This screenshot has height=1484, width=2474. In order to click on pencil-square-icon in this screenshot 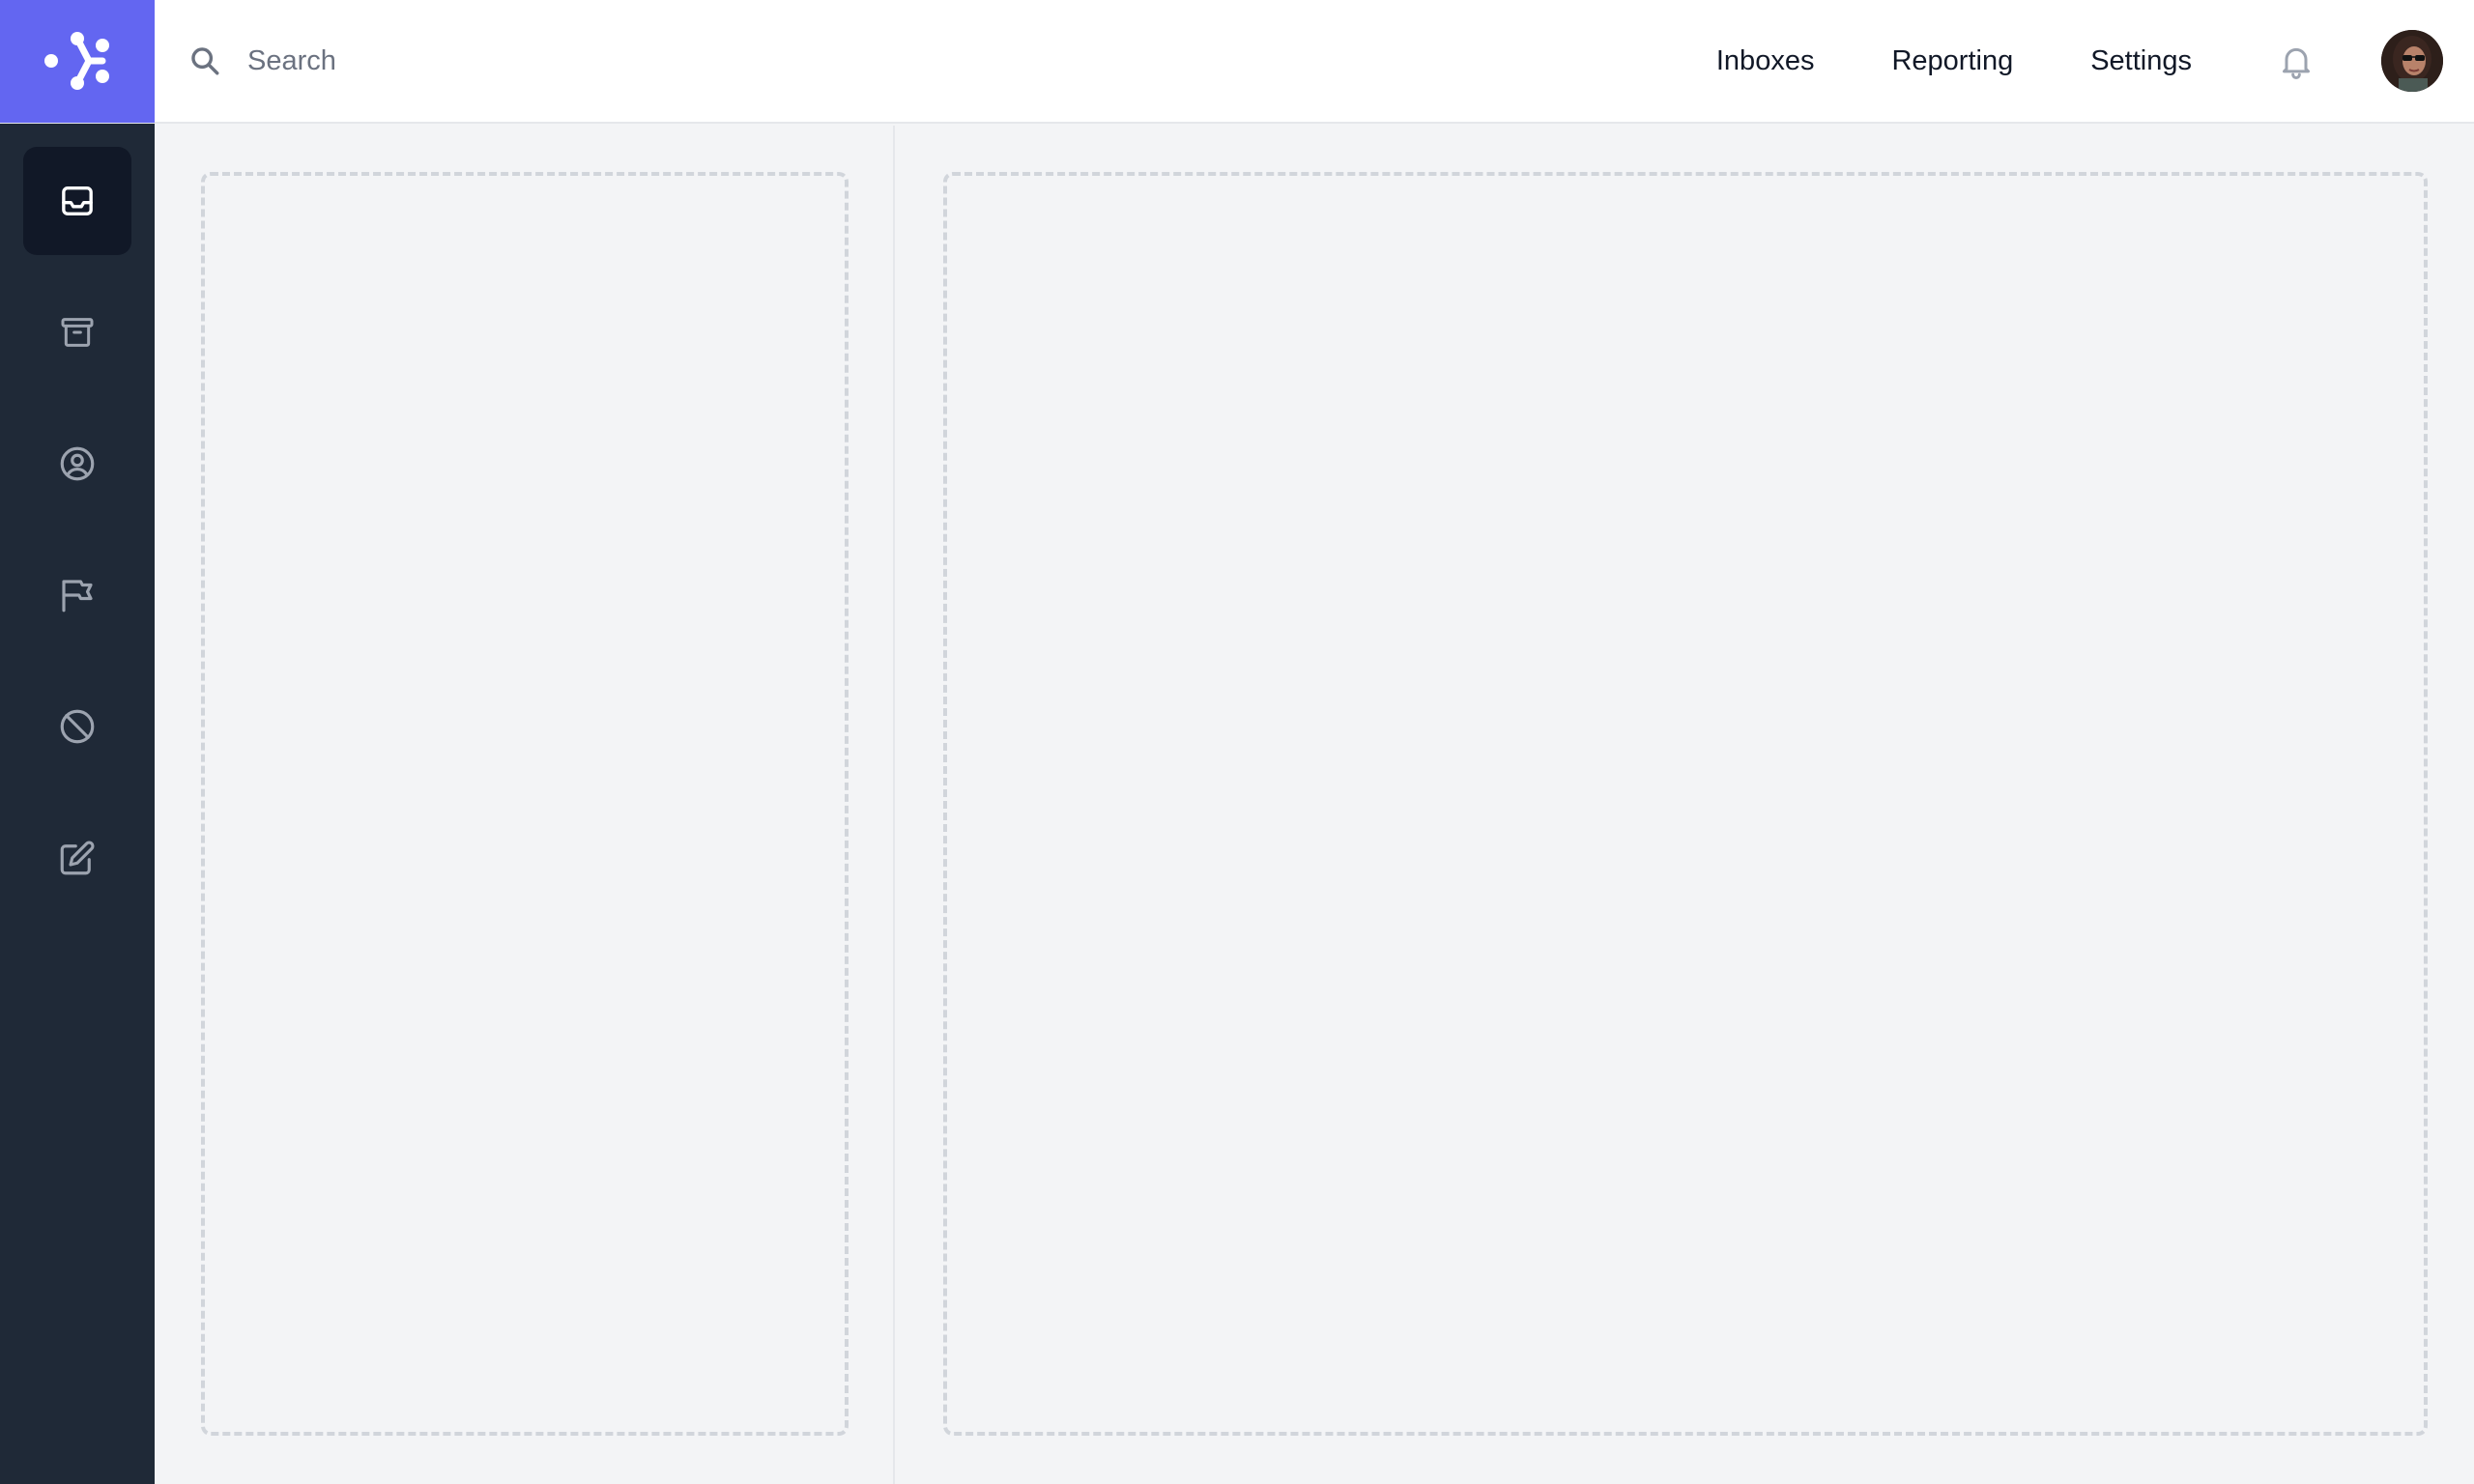, I will do `click(78, 858)`.